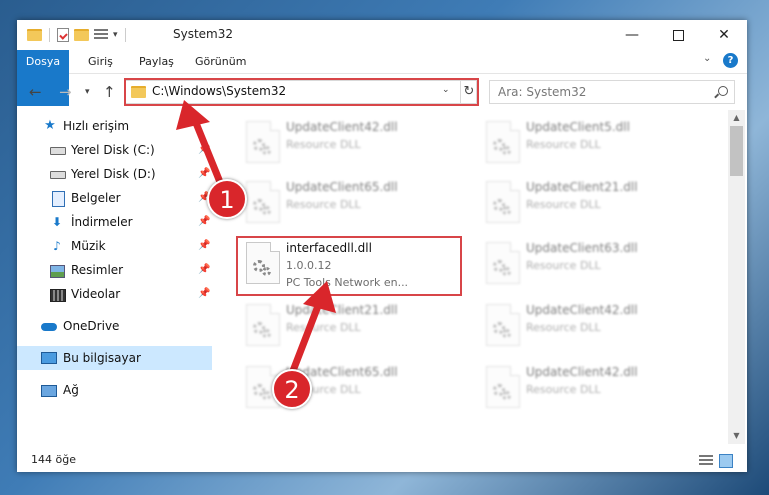  What do you see at coordinates (382, 35) in the screenshot?
I see `title-bar: ▾ System32 — ✕` at bounding box center [382, 35].